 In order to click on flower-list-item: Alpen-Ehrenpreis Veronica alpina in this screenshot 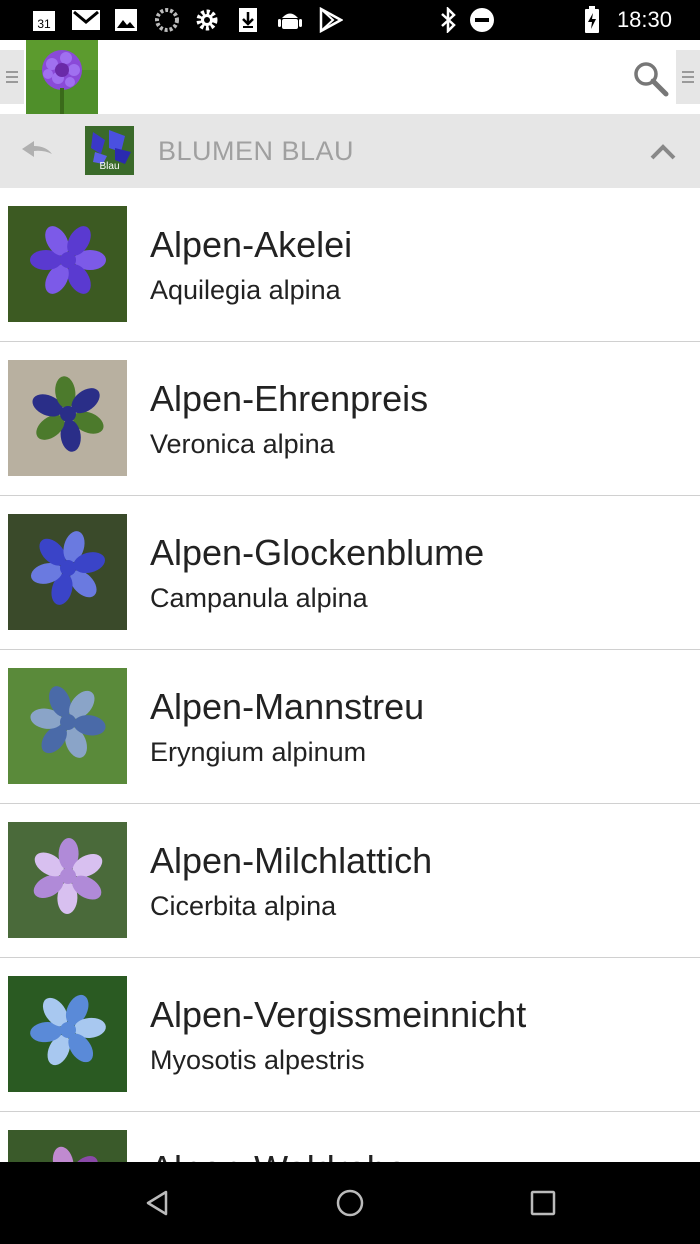, I will do `click(350, 419)`.